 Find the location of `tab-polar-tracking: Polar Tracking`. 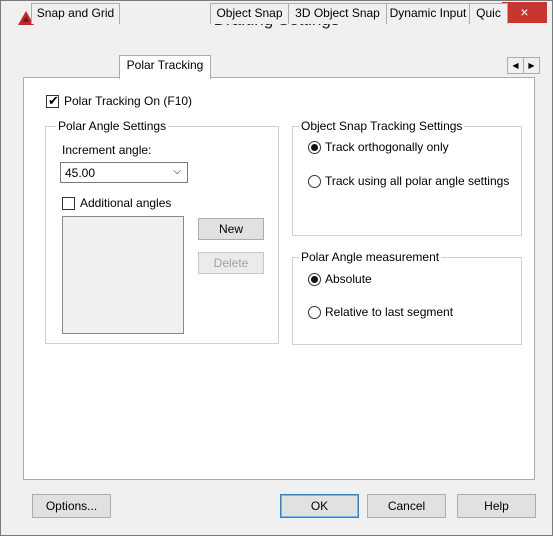

tab-polar-tracking: Polar Tracking is located at coordinates (165, 67).